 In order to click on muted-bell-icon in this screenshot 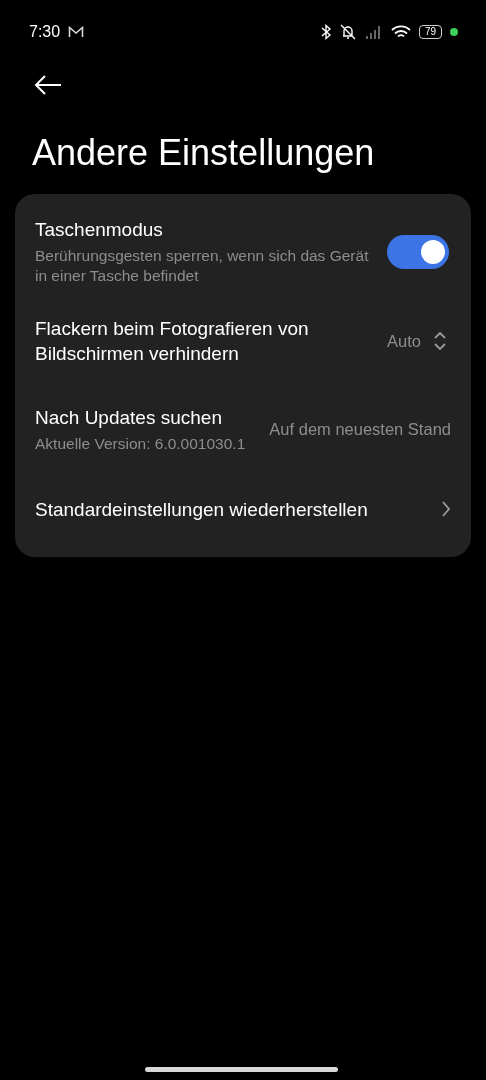, I will do `click(347, 32)`.